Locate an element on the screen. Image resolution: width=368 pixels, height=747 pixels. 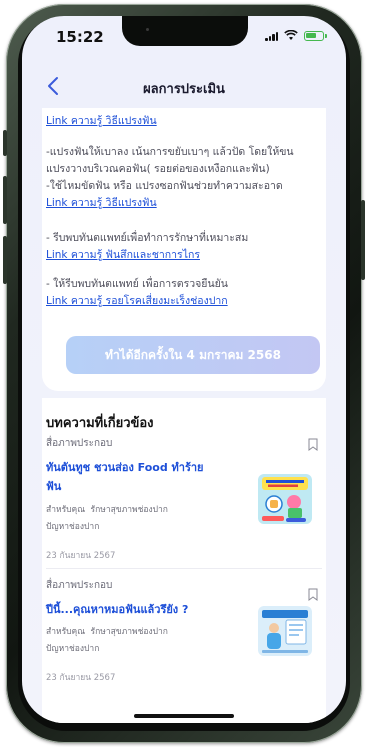
link-tooth-wear: Link ความรู้ ฟันสึกและชาการไกร is located at coordinates (171, 255).